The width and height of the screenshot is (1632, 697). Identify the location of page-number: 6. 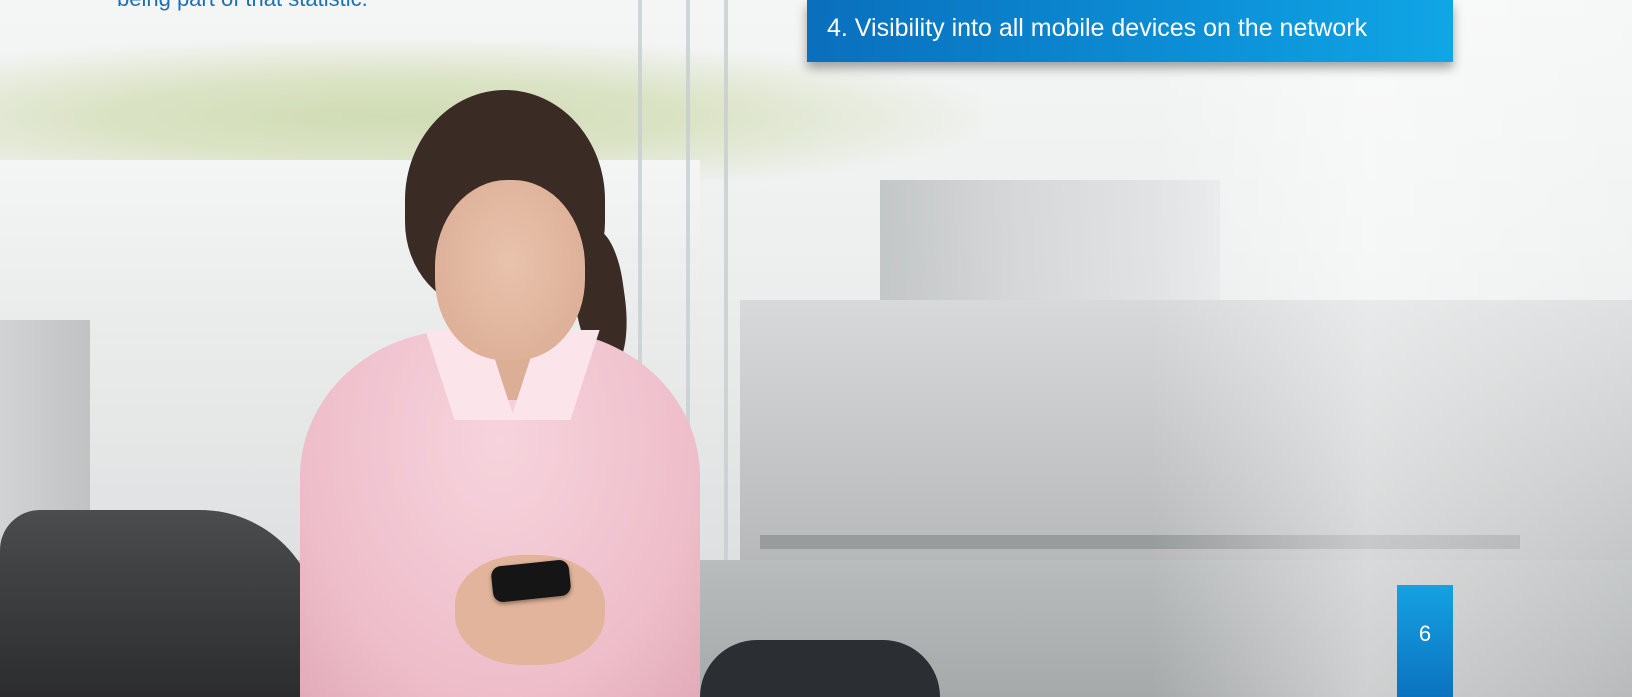
(1425, 633).